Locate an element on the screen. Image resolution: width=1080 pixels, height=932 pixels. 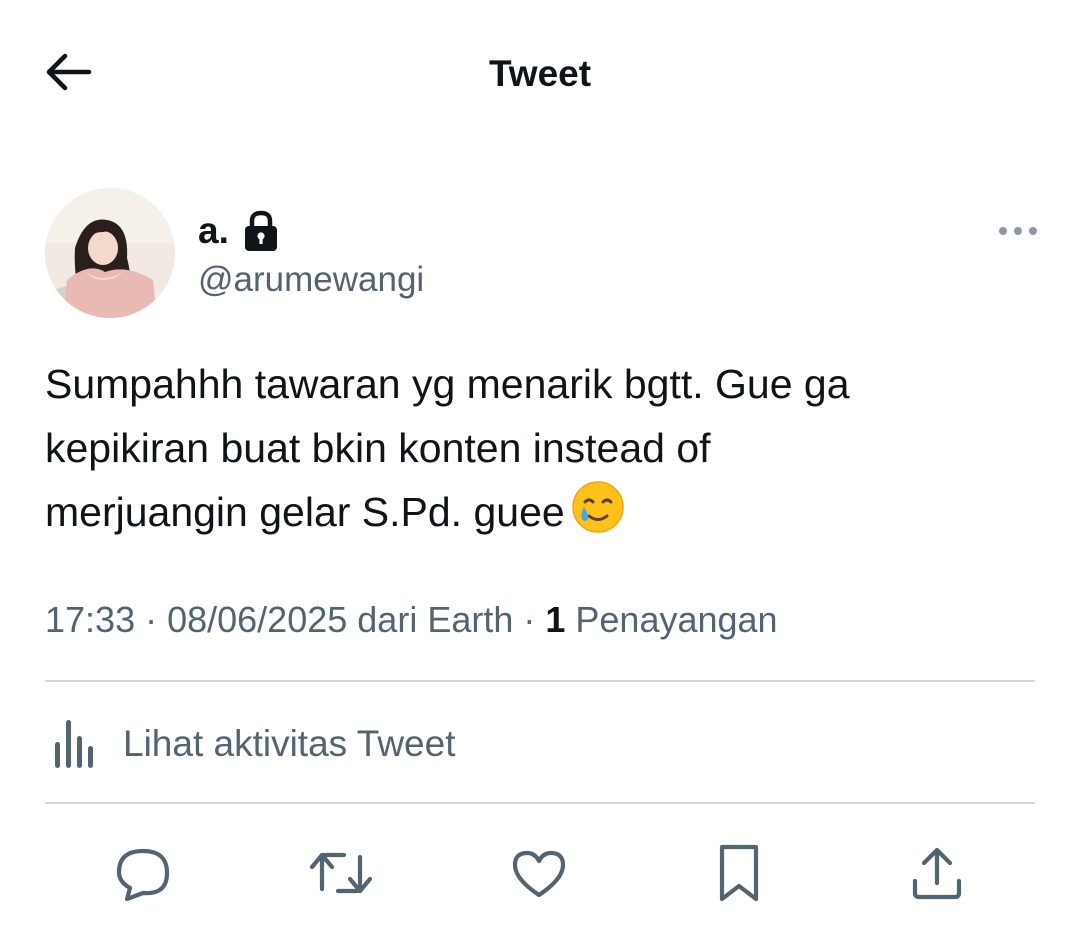
retweet-button is located at coordinates (341, 873).